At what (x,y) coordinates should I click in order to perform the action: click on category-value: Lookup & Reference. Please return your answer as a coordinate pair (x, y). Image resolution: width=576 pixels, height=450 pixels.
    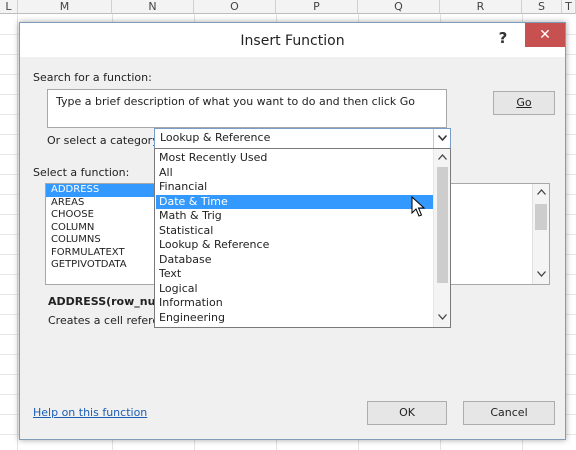
    Looking at the image, I should click on (215, 137).